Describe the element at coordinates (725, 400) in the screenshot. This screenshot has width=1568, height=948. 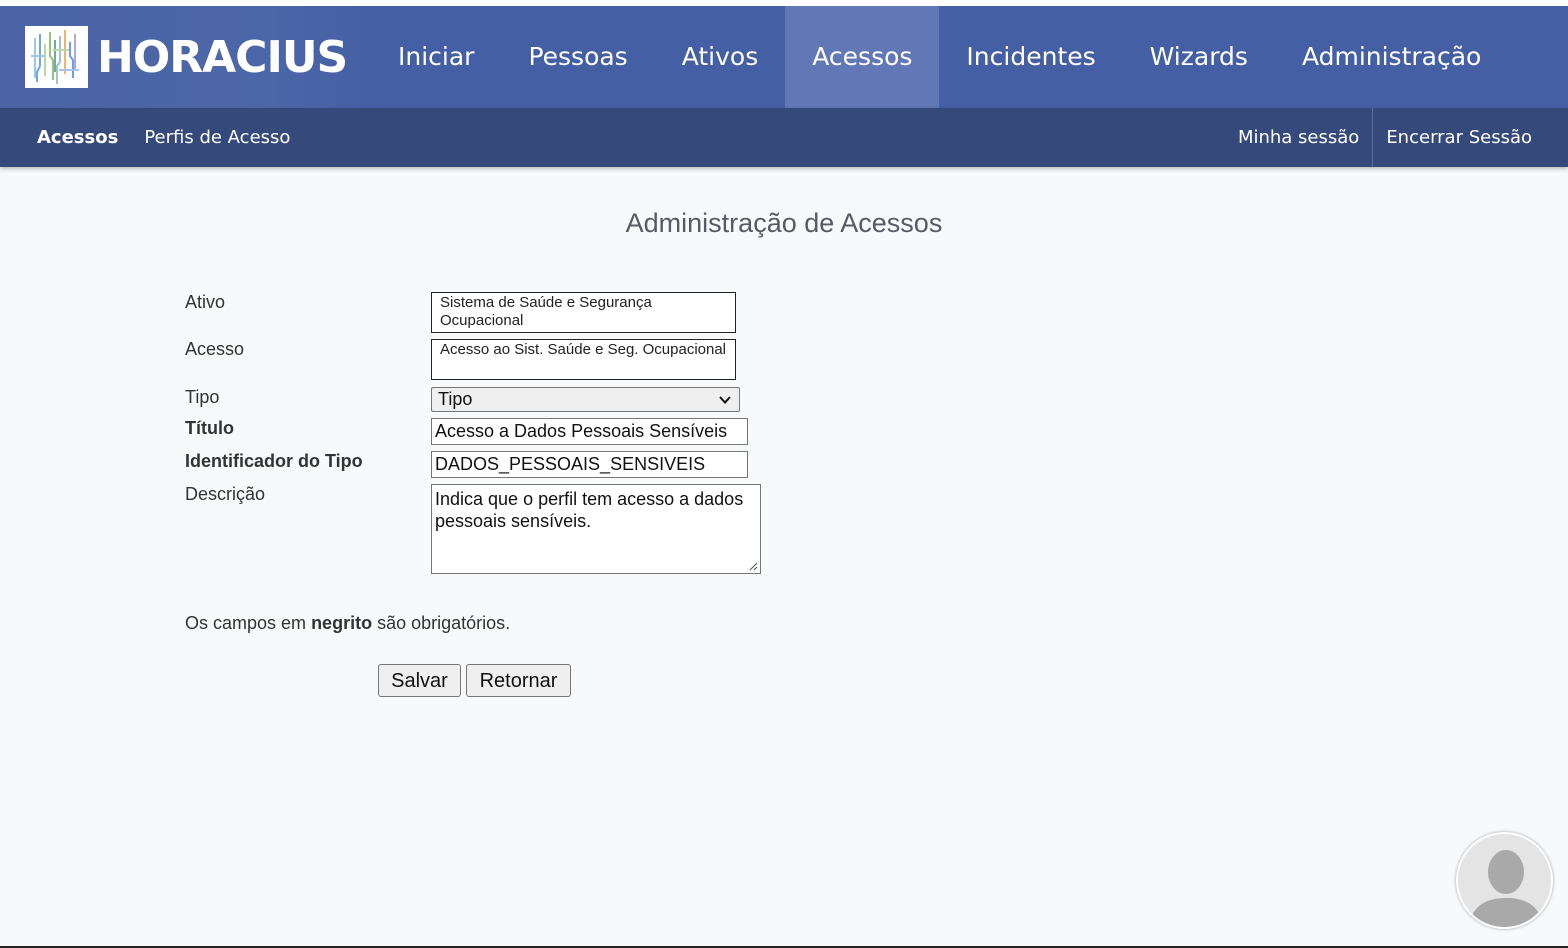
I see `chevron-down-icon` at that location.